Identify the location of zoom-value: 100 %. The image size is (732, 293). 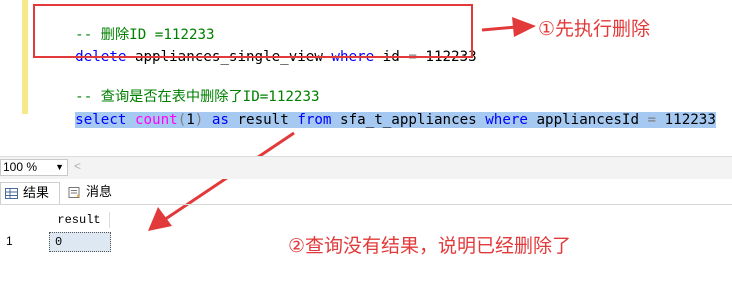
(20, 167).